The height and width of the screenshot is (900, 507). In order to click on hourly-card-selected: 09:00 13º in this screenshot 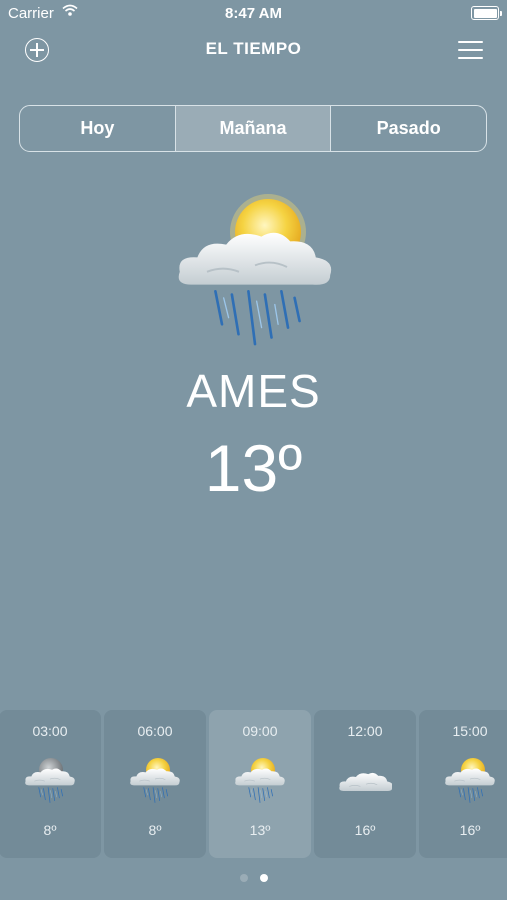, I will do `click(260, 784)`.